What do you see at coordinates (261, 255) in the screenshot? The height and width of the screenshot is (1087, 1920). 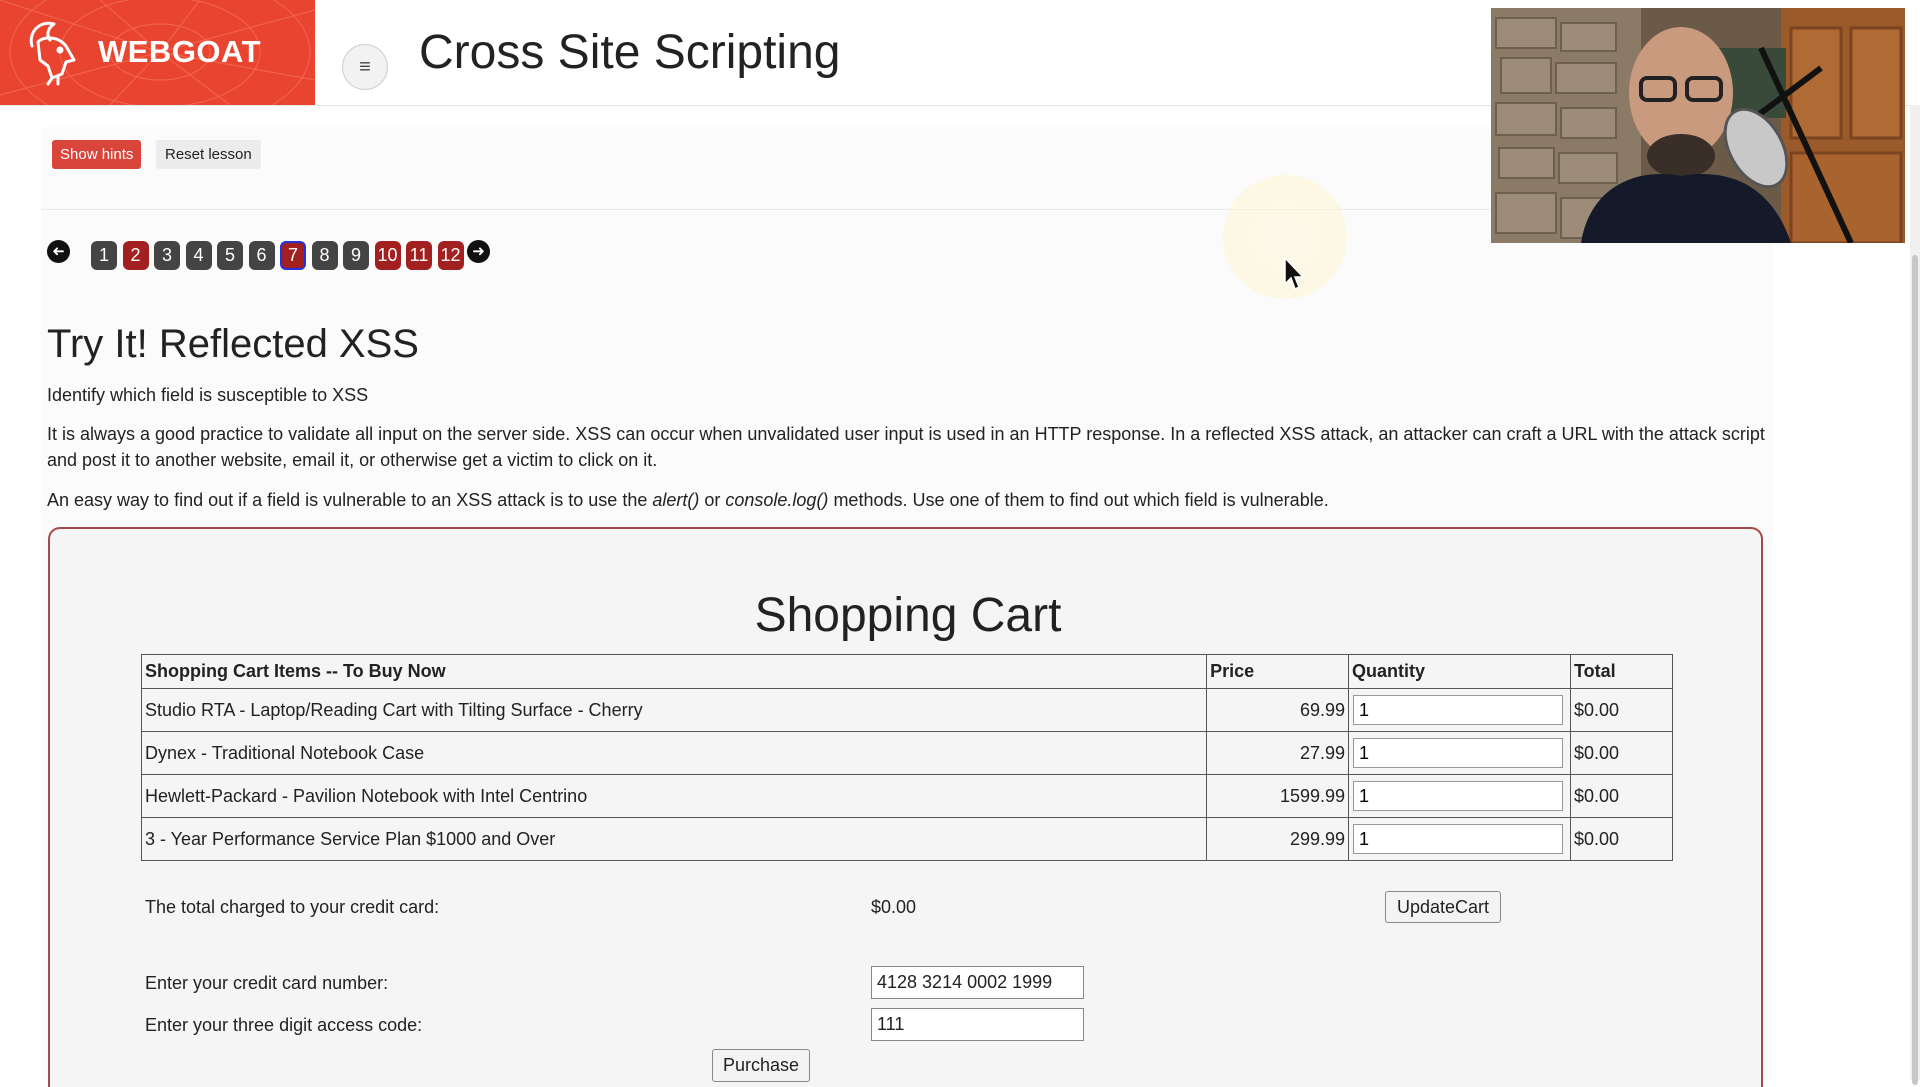 I see `page-6-button: 6` at bounding box center [261, 255].